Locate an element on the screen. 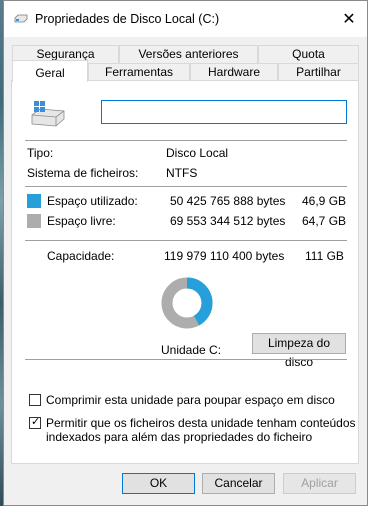 The height and width of the screenshot is (506, 368). index-checkbox: ✓ is located at coordinates (35, 422).